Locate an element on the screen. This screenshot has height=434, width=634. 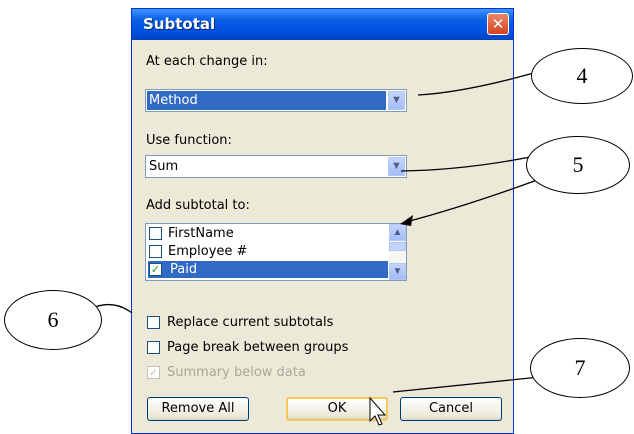
mouse-pointer-icon is located at coordinates (378, 411).